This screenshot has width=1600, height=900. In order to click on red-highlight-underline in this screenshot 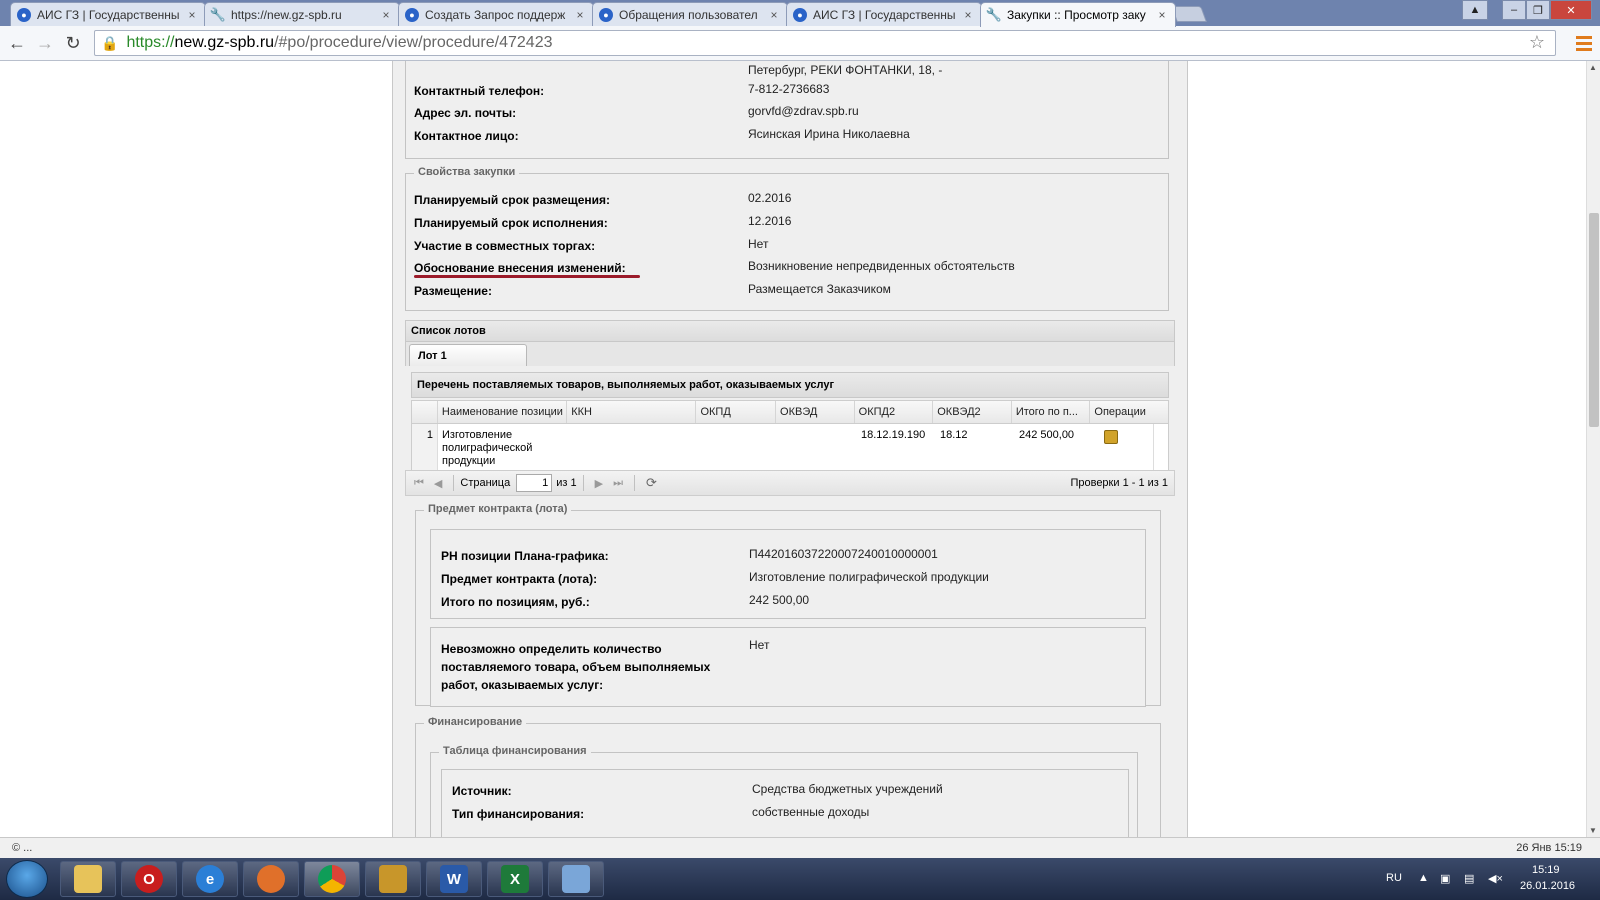, I will do `click(527, 276)`.